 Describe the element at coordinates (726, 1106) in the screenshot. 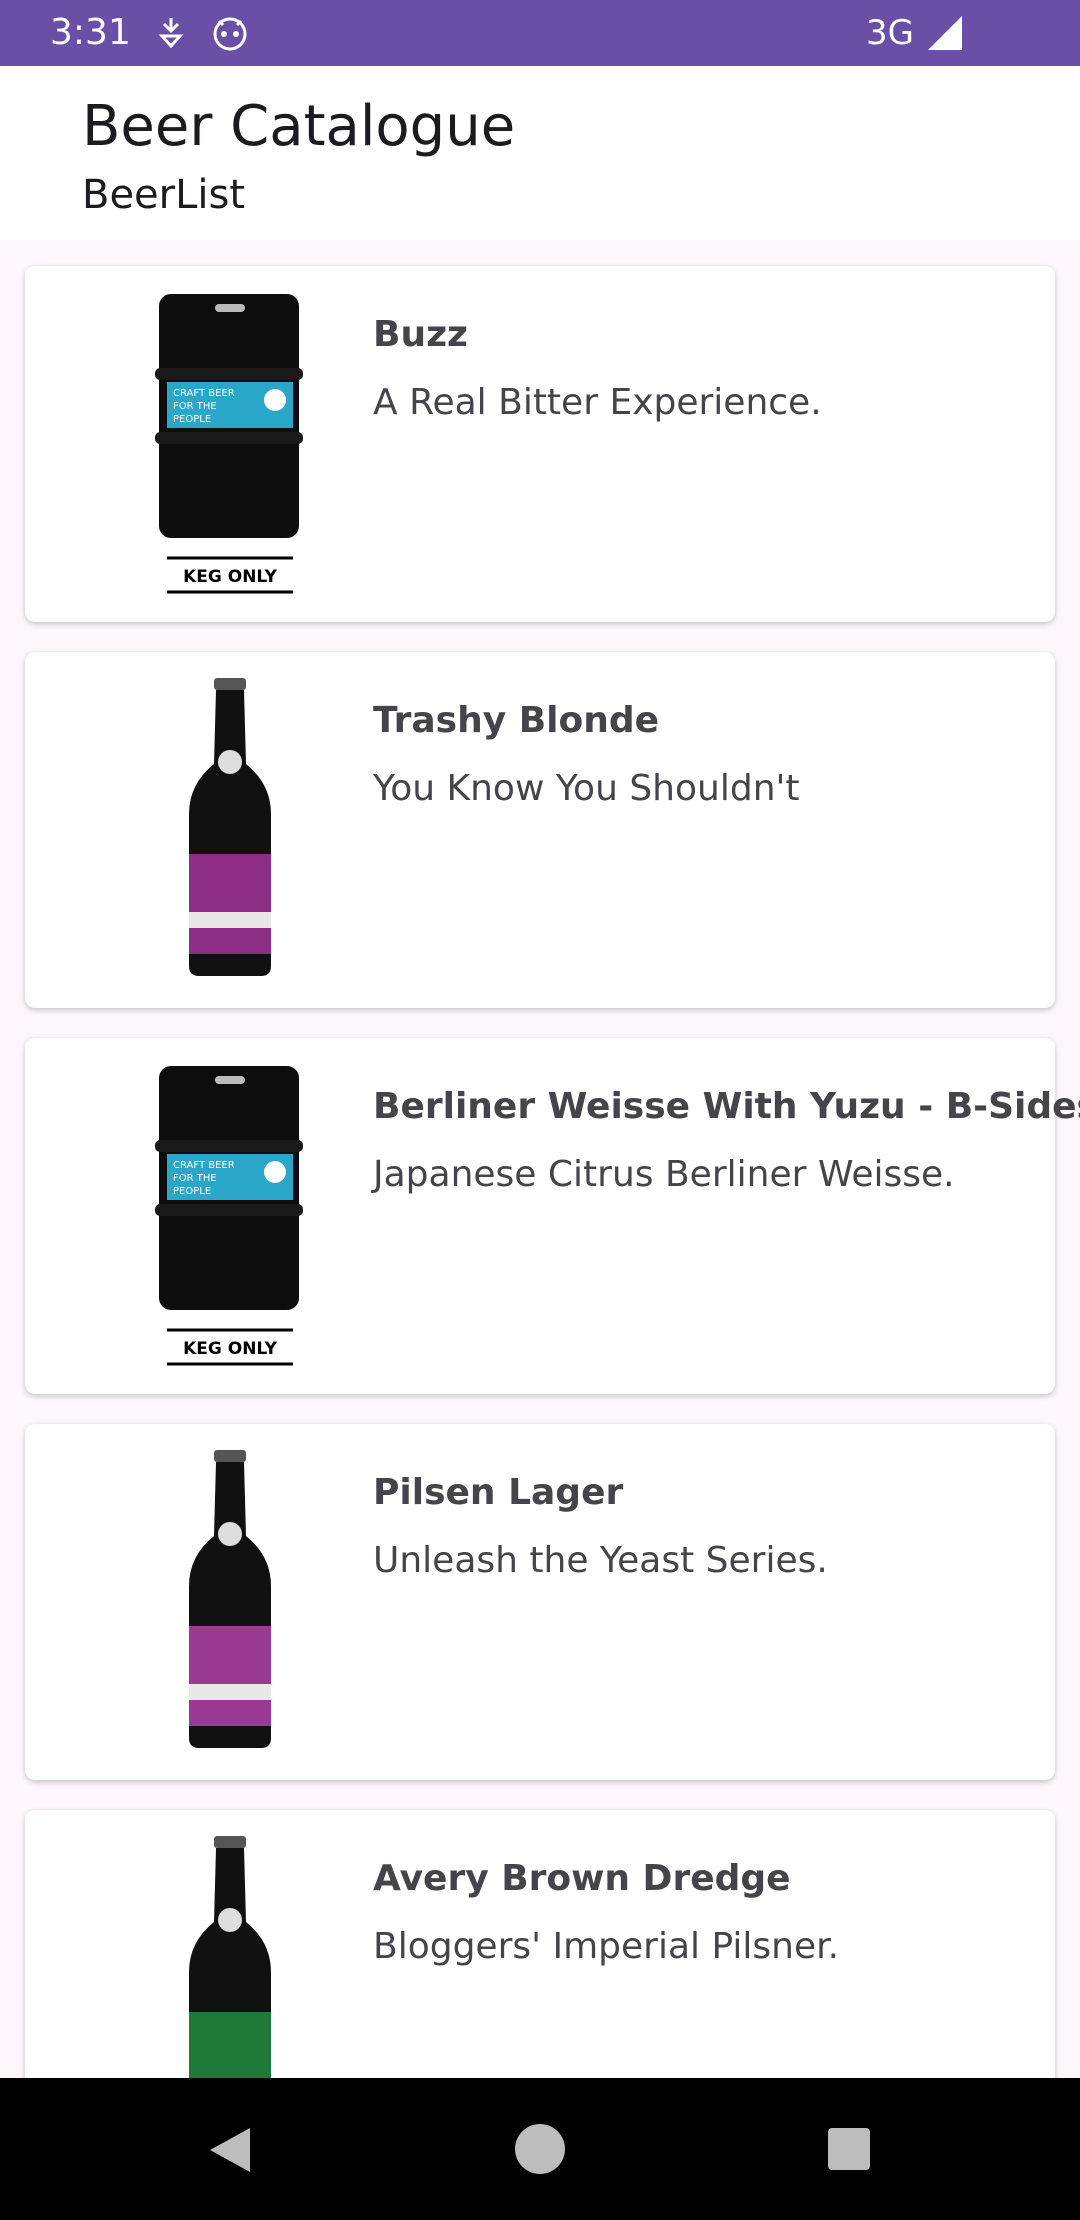

I see `beer-name: Berliner Weisse With Yuzu - B-Sides` at that location.